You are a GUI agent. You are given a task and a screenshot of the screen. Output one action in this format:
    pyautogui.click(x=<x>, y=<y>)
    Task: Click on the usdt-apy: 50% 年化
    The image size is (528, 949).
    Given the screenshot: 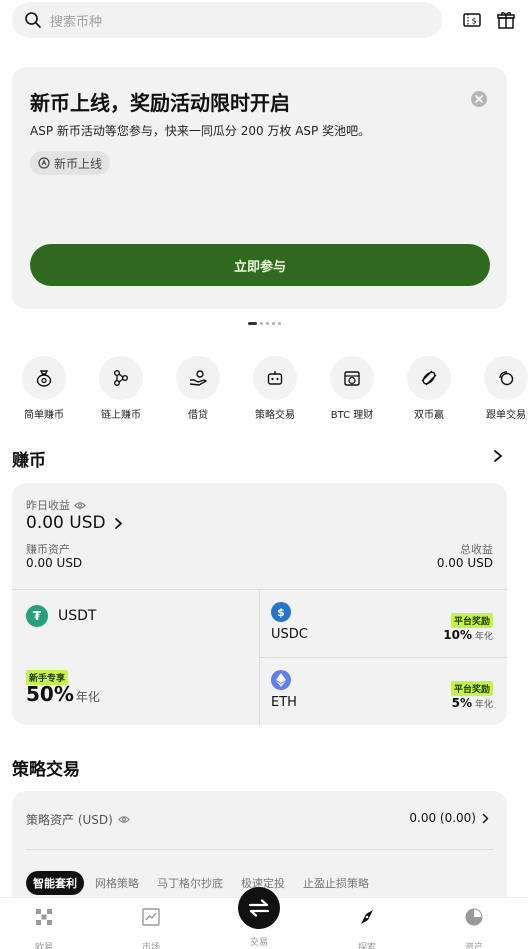 What is the action you would take?
    pyautogui.click(x=63, y=694)
    